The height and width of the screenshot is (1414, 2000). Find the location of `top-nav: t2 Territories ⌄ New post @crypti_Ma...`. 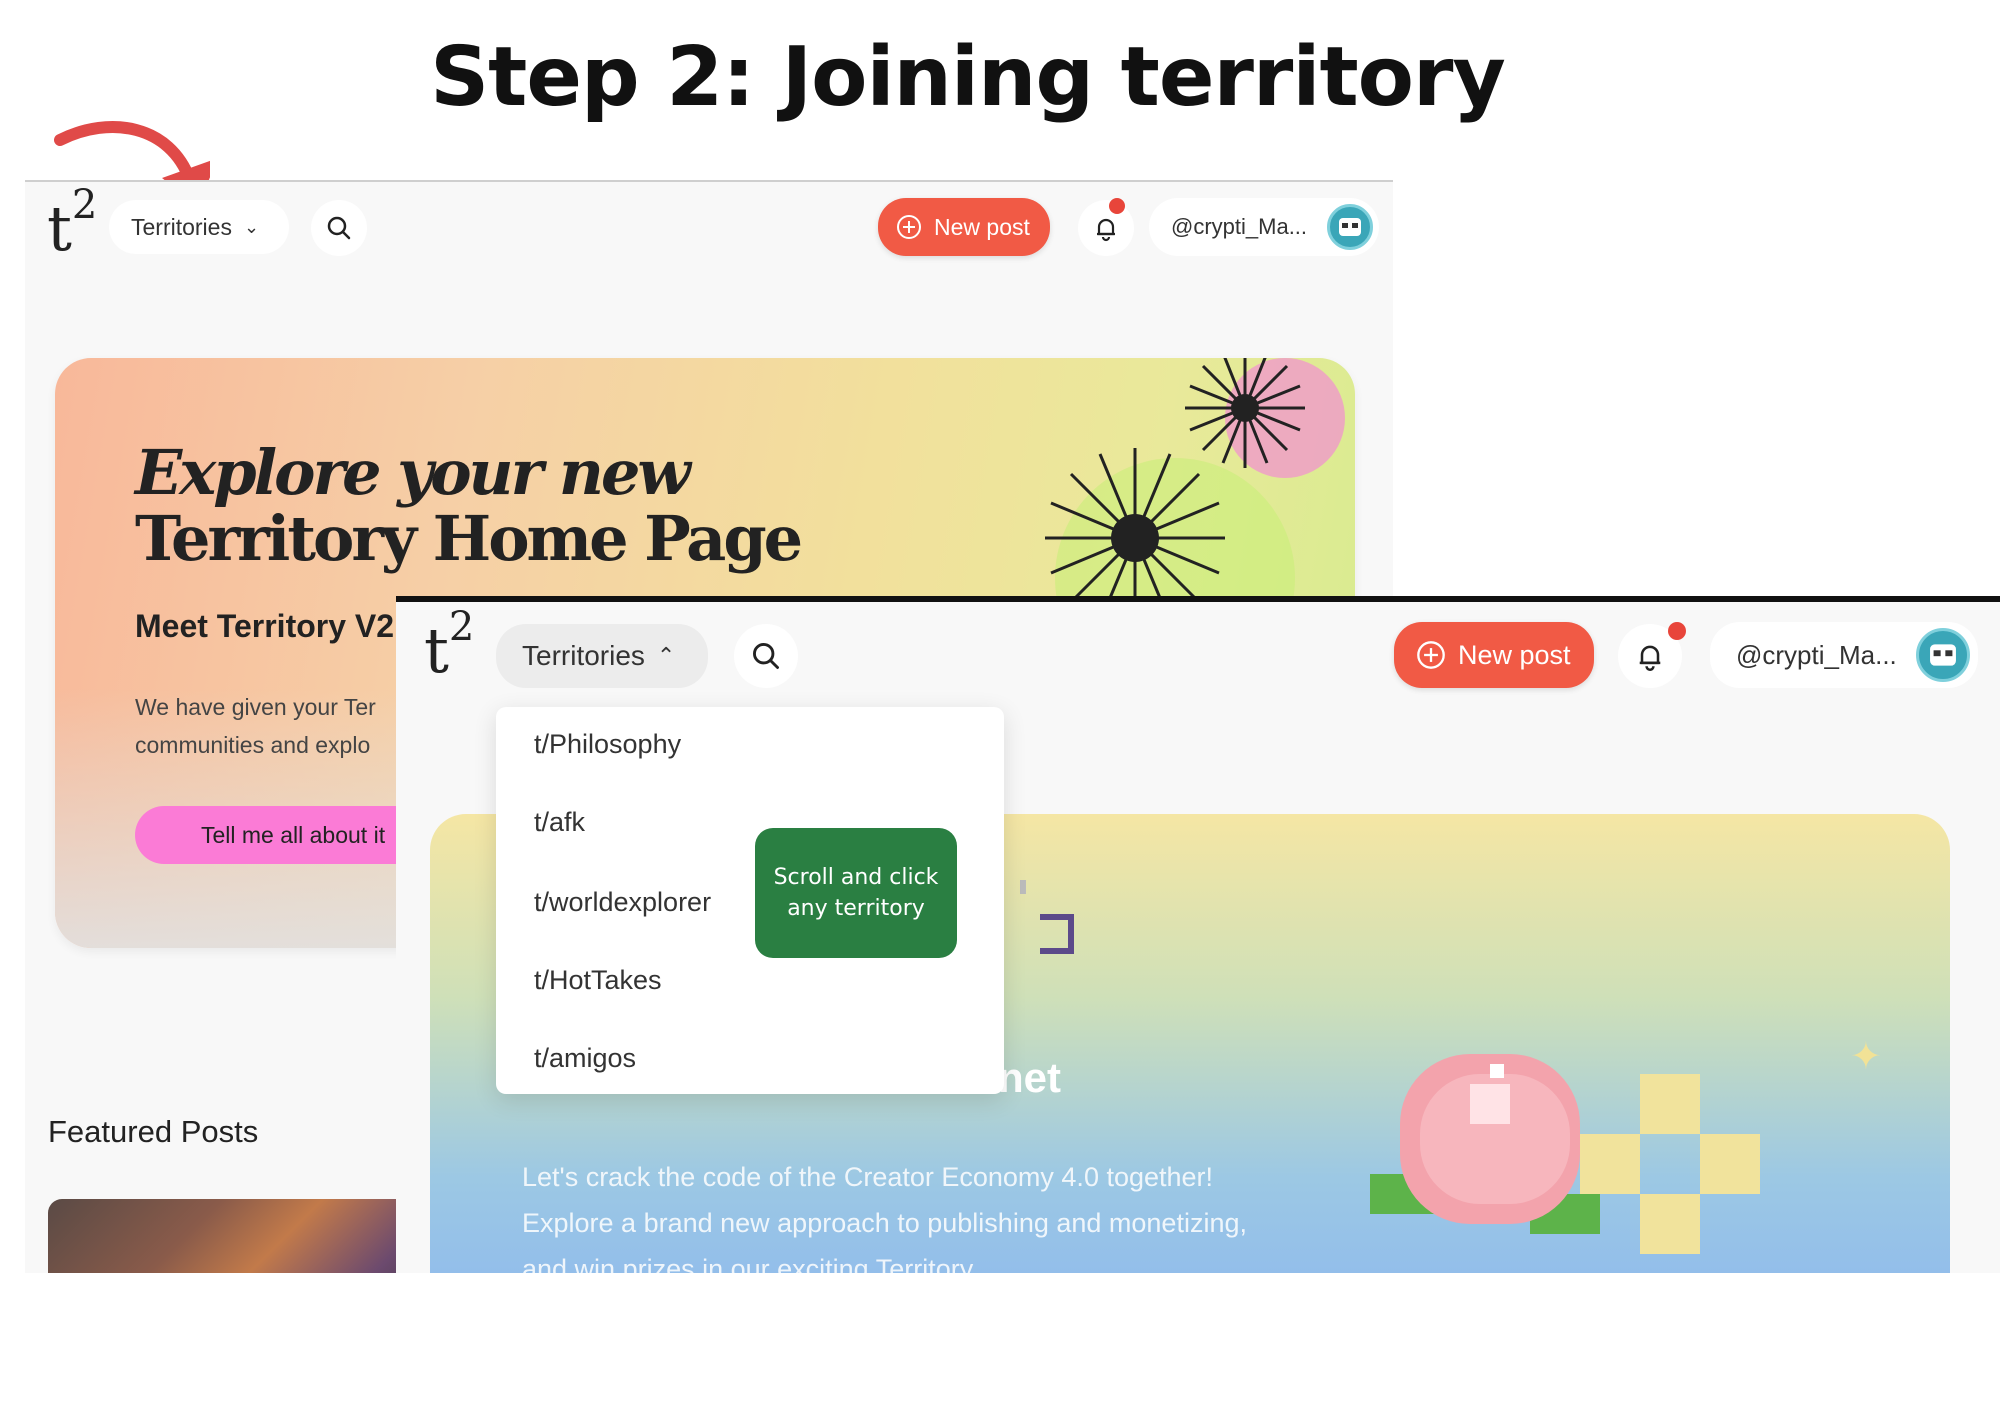

top-nav: t2 Territories ⌄ New post @crypti_Ma... is located at coordinates (709, 232).